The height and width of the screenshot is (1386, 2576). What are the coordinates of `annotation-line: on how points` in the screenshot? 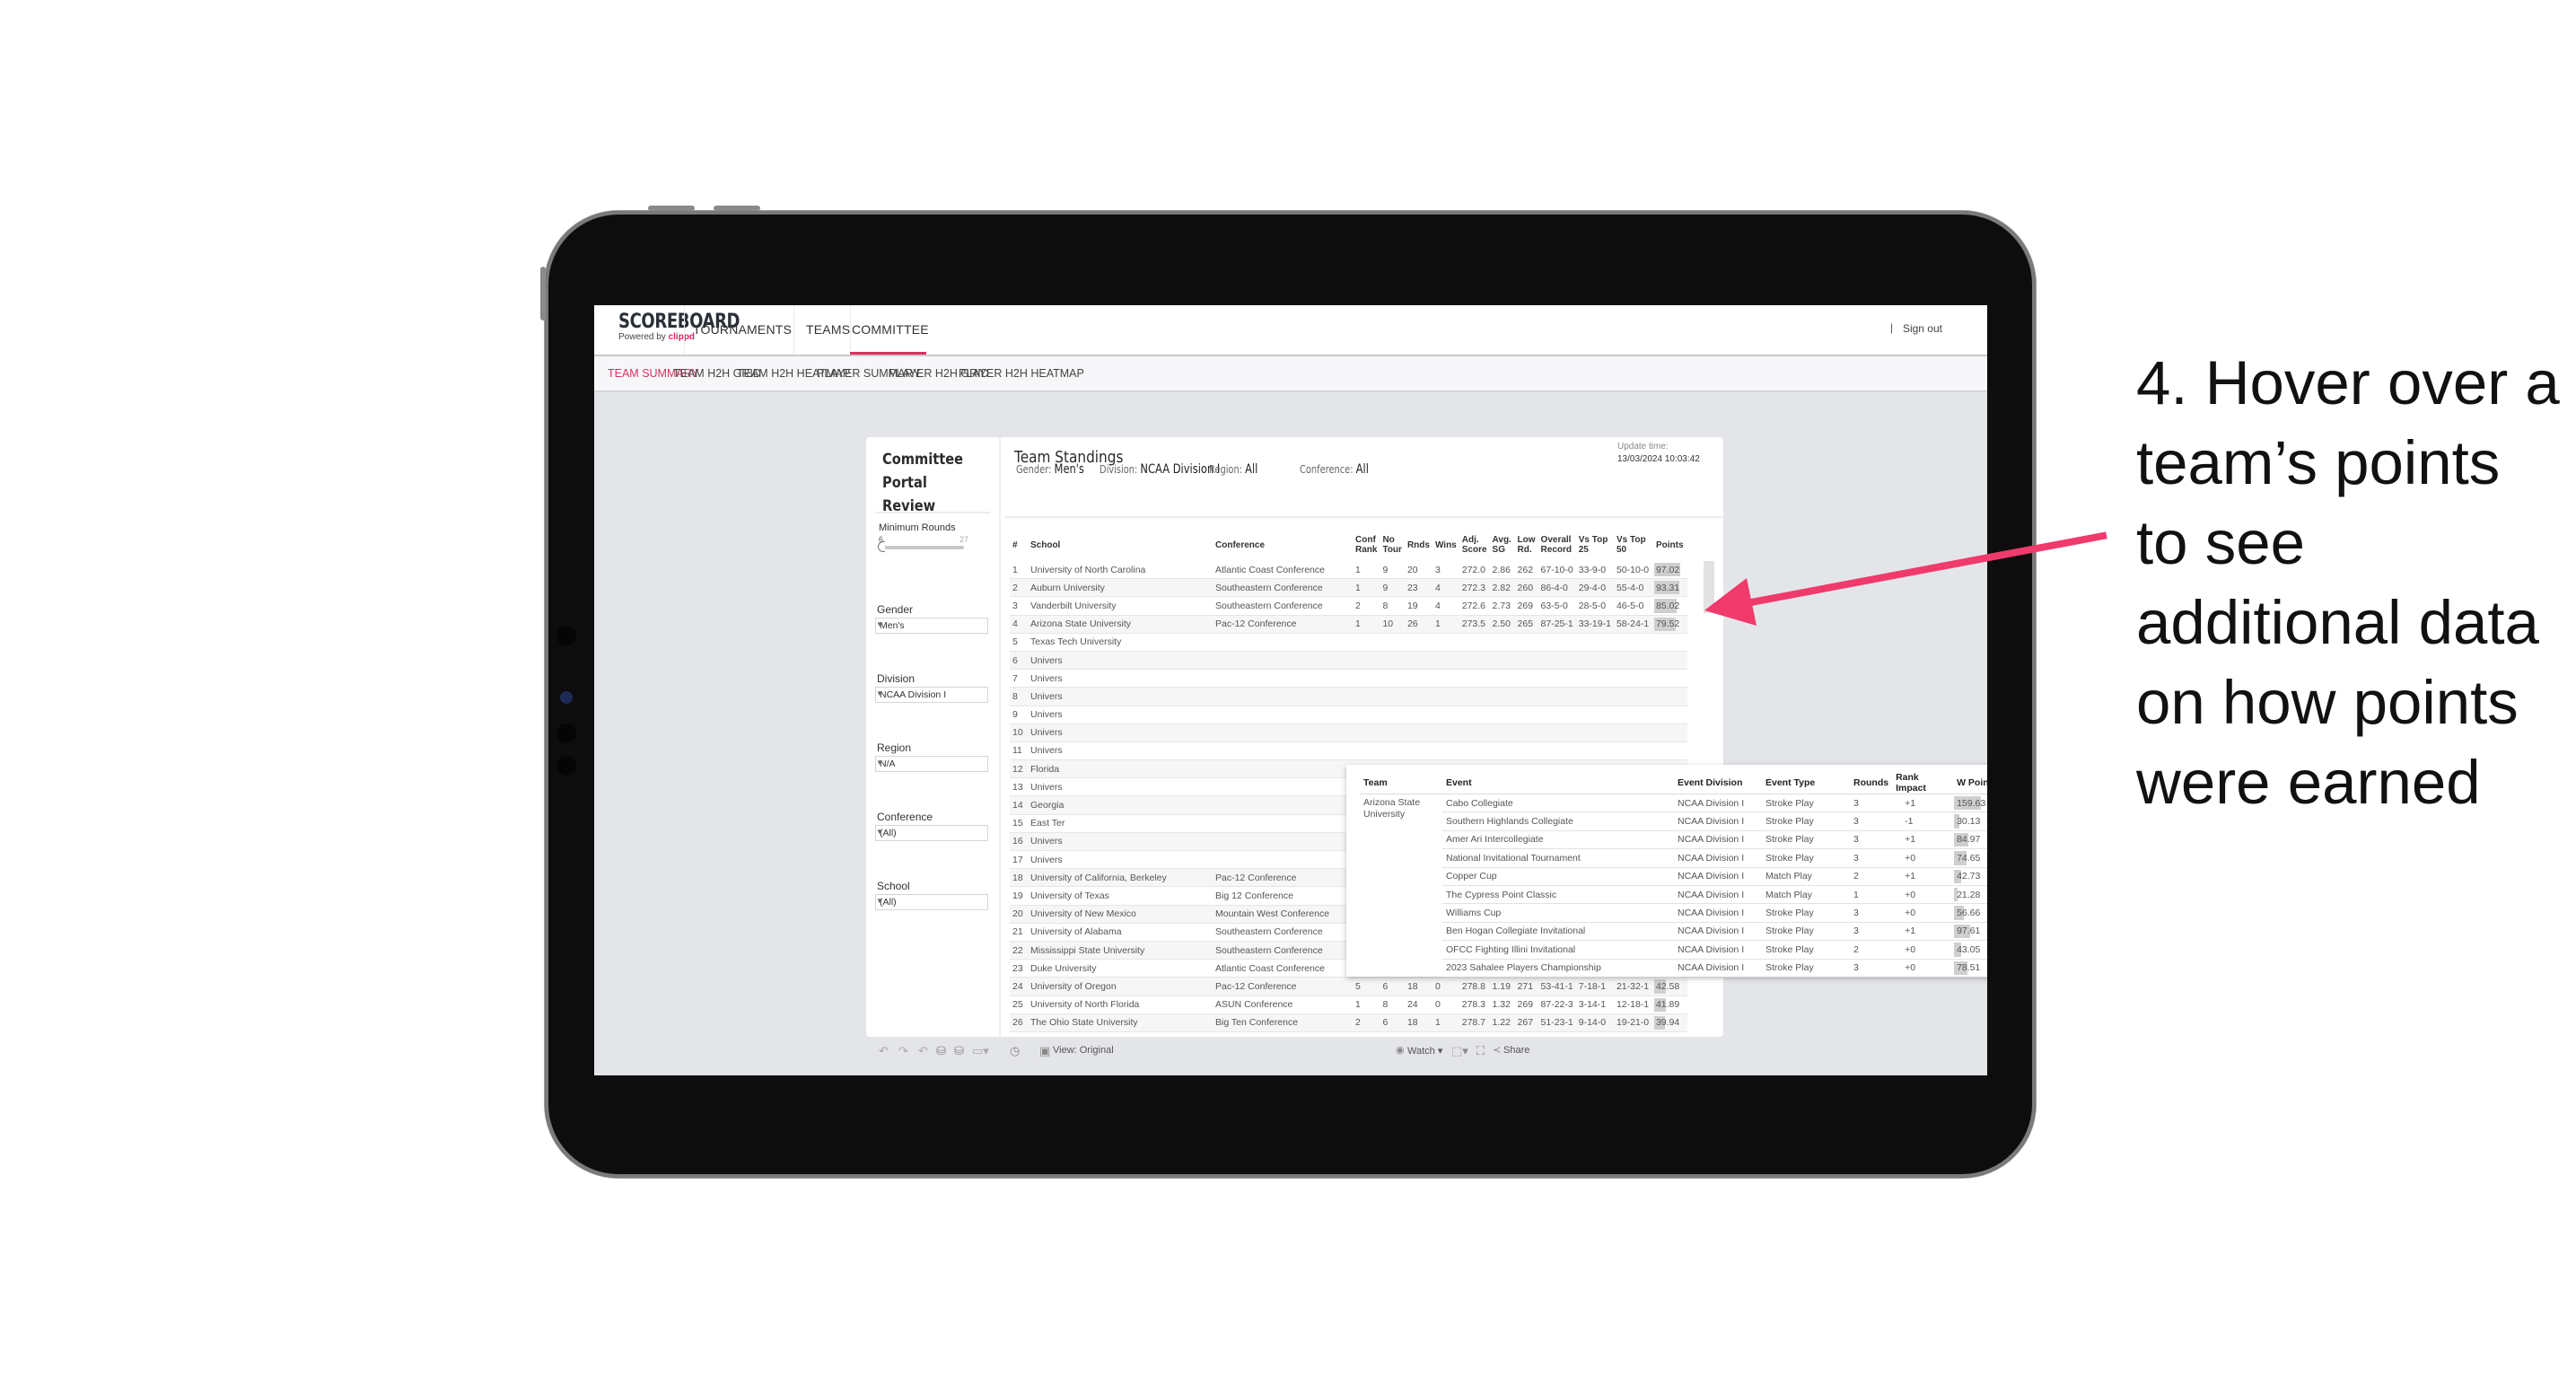 It's located at (2327, 702).